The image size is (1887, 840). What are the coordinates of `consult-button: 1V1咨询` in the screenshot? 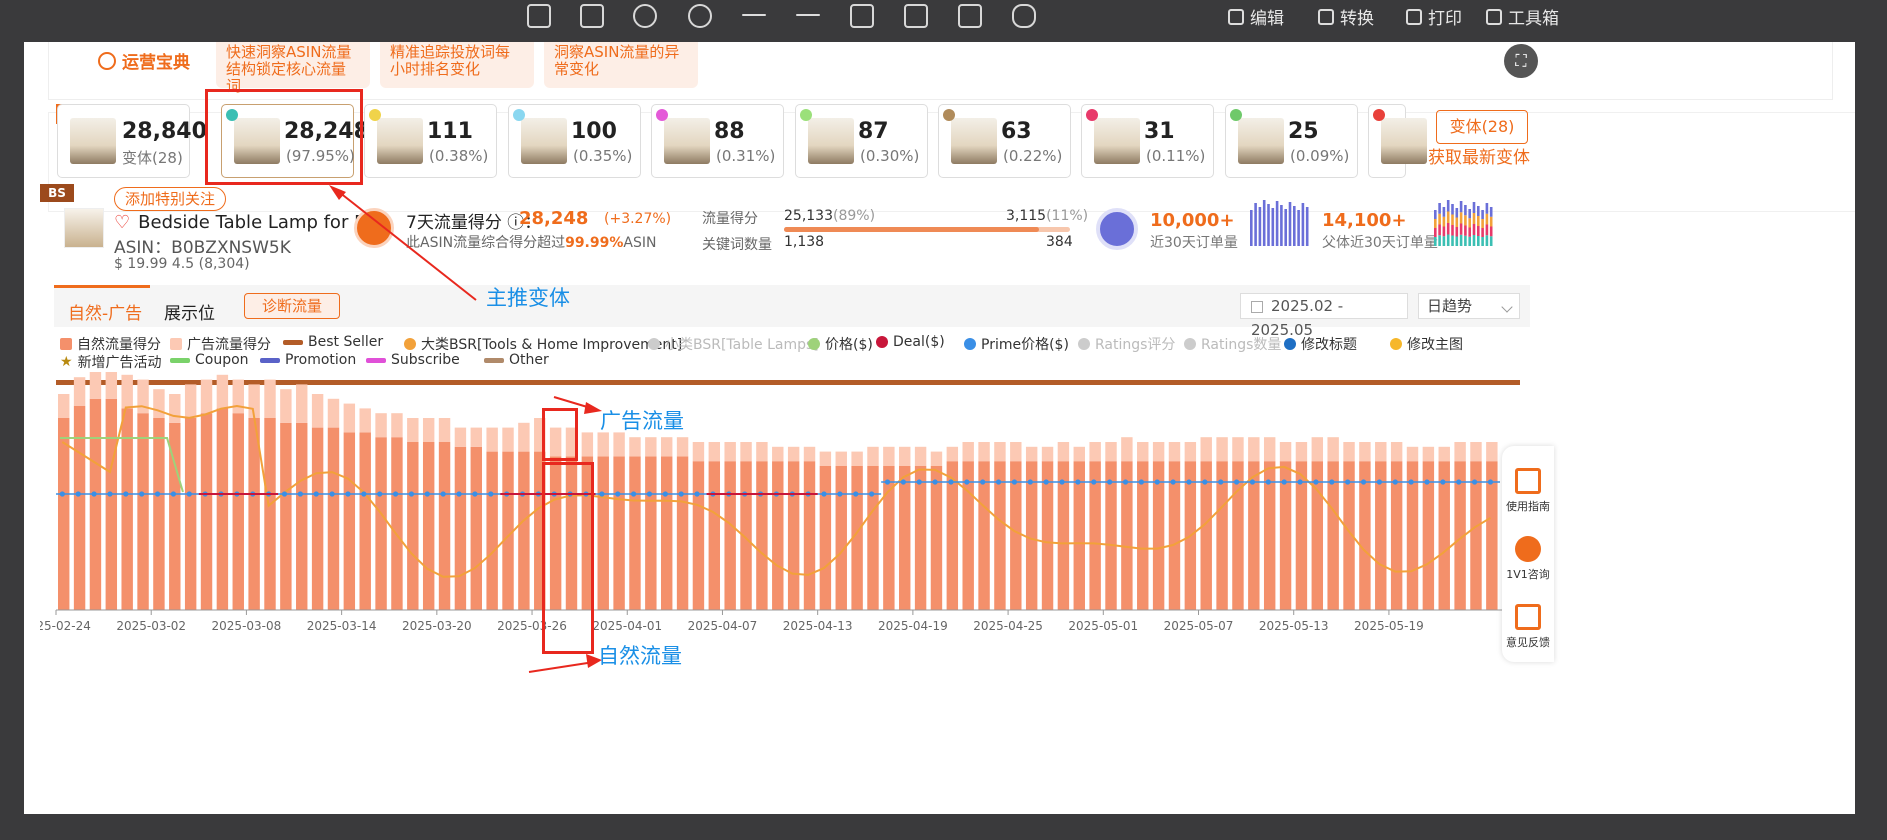 It's located at (1528, 559).